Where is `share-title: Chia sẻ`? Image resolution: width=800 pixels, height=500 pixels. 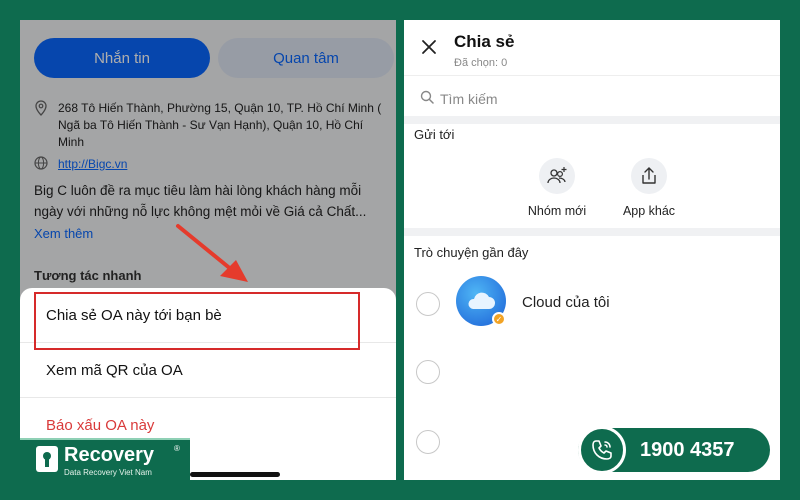 share-title: Chia sẻ is located at coordinates (484, 41).